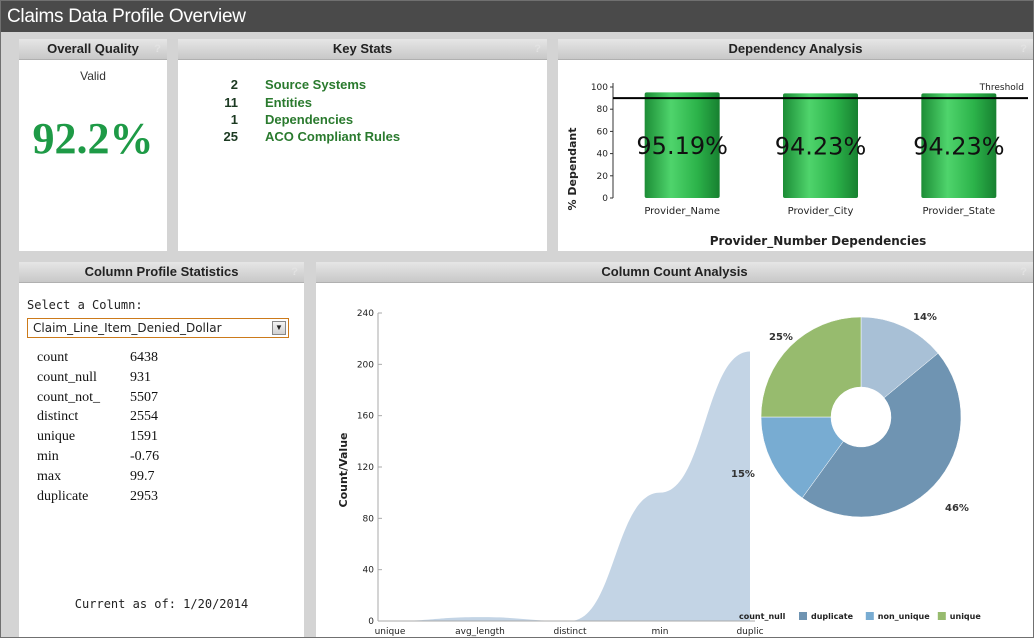 This screenshot has height=638, width=1034. Describe the element at coordinates (365, 468) in the screenshot. I see `y-tick-label: 120` at that location.